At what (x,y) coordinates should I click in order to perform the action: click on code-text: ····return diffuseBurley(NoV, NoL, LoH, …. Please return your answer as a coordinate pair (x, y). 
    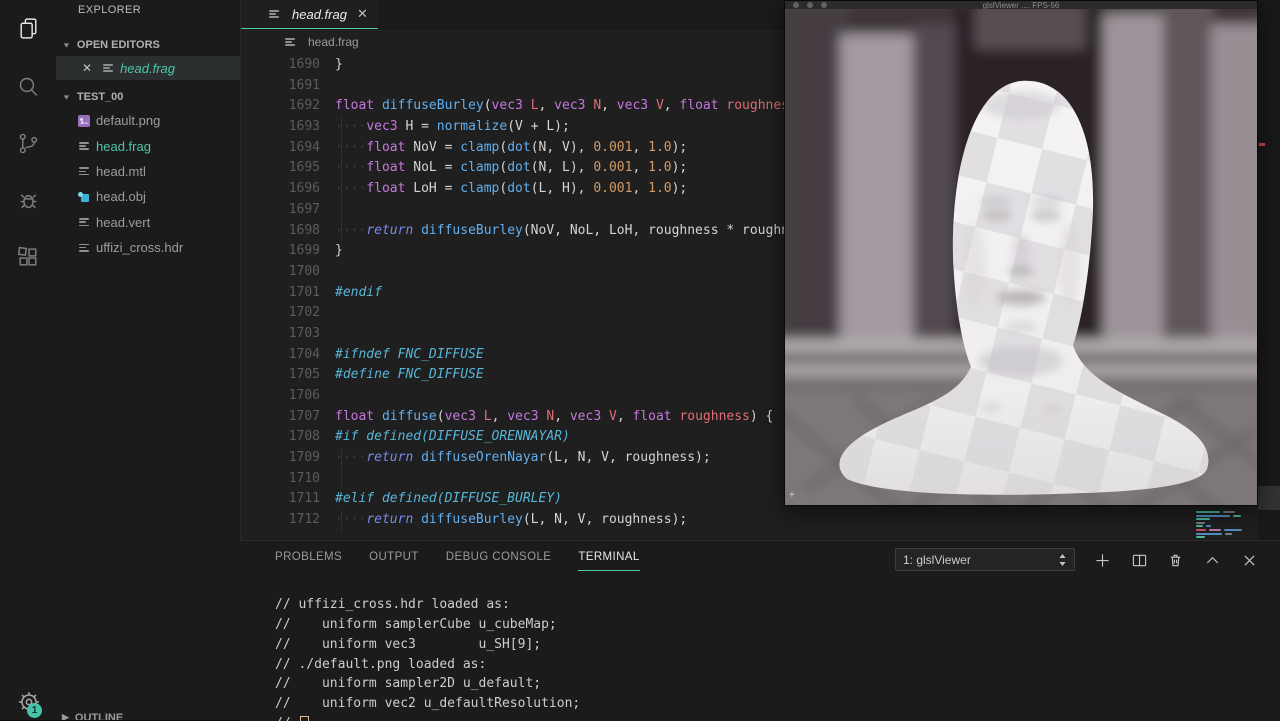
    Looking at the image, I should click on (582, 230).